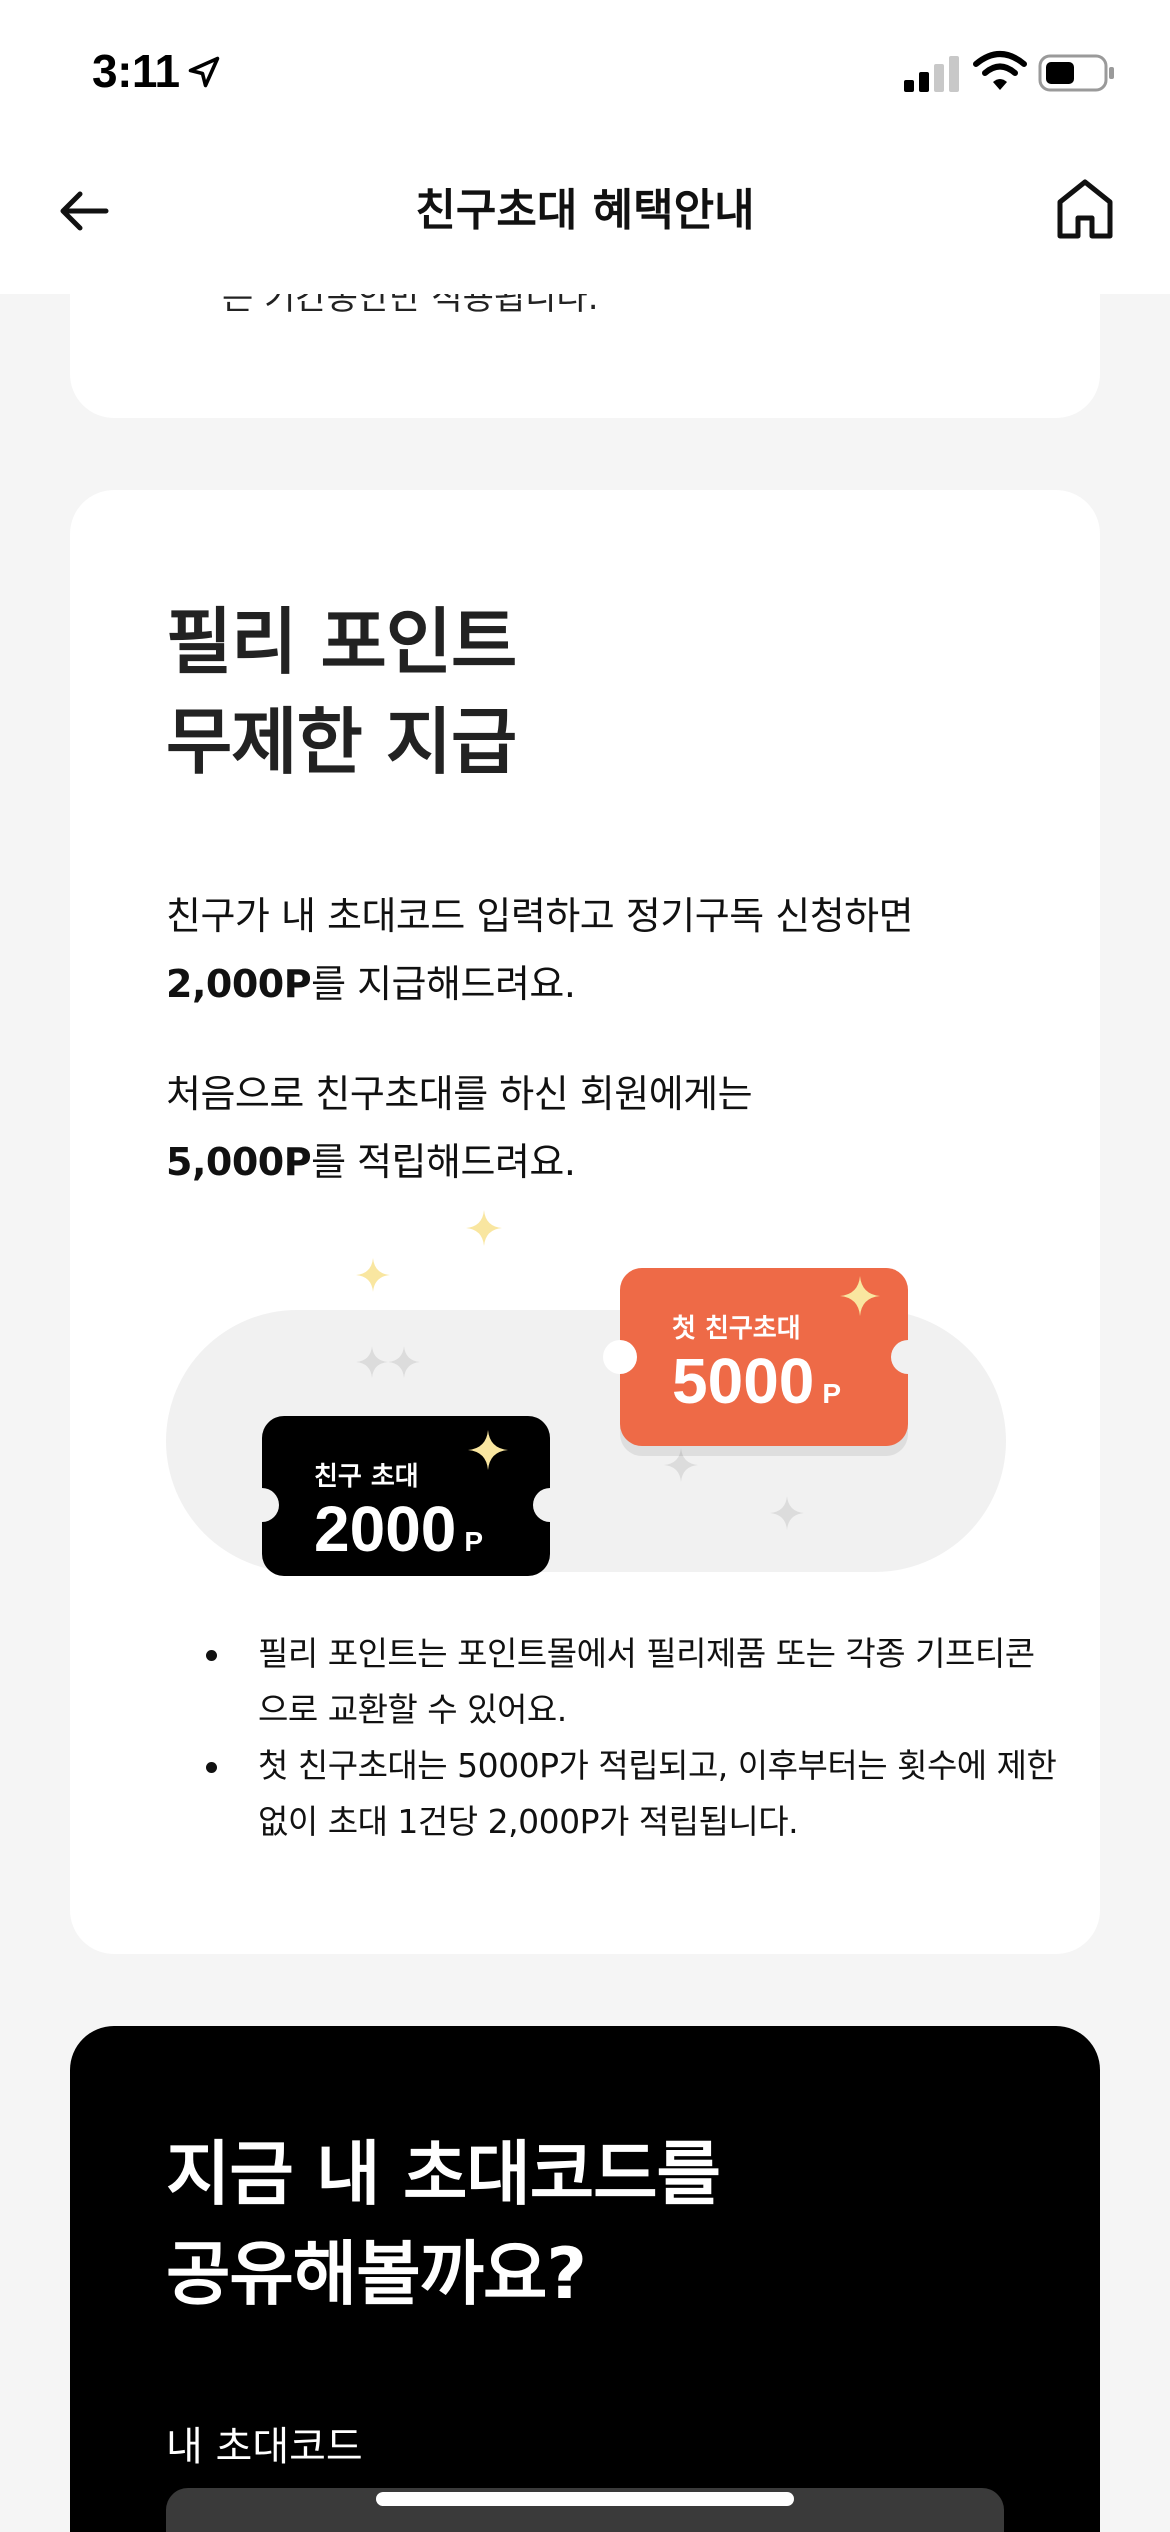 The height and width of the screenshot is (2532, 1170). What do you see at coordinates (366, 1477) in the screenshot?
I see `referral-ticket-label: 친구 초대` at bounding box center [366, 1477].